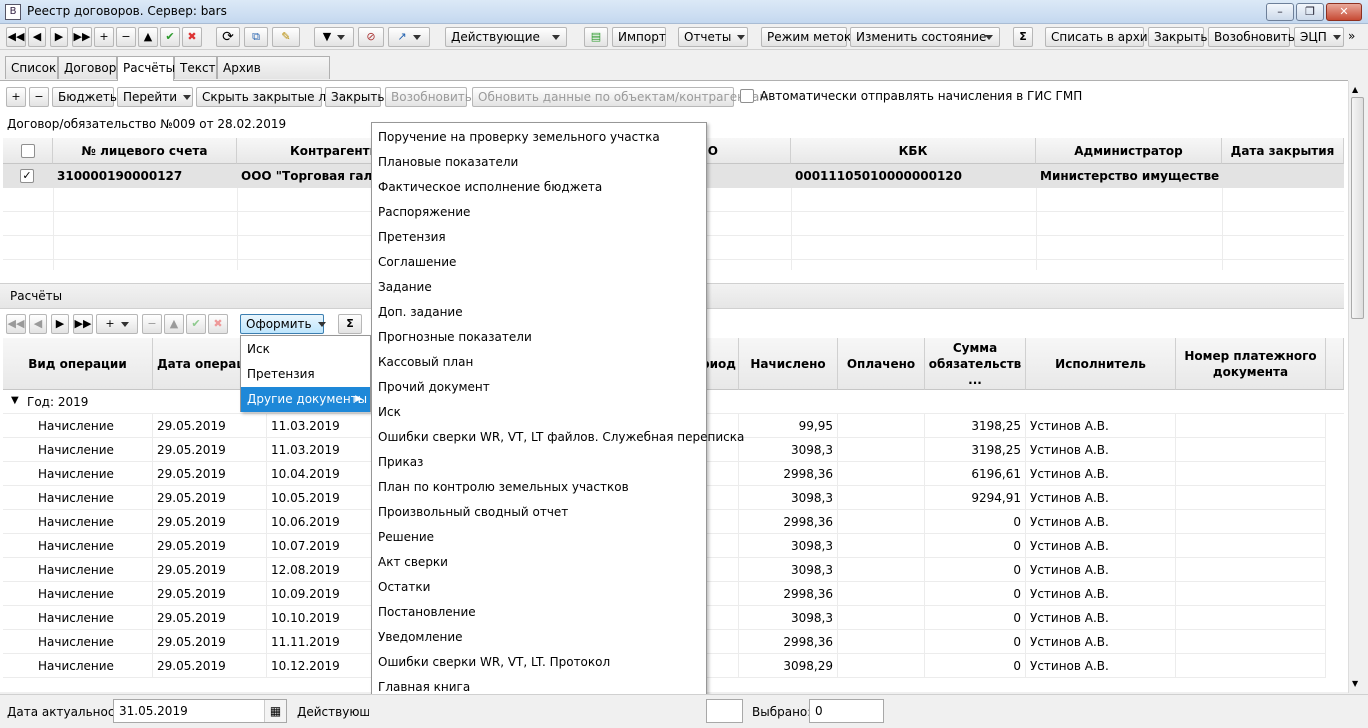  What do you see at coordinates (1101, 364) in the screenshot?
I see `col-executor: Исполнитель` at bounding box center [1101, 364].